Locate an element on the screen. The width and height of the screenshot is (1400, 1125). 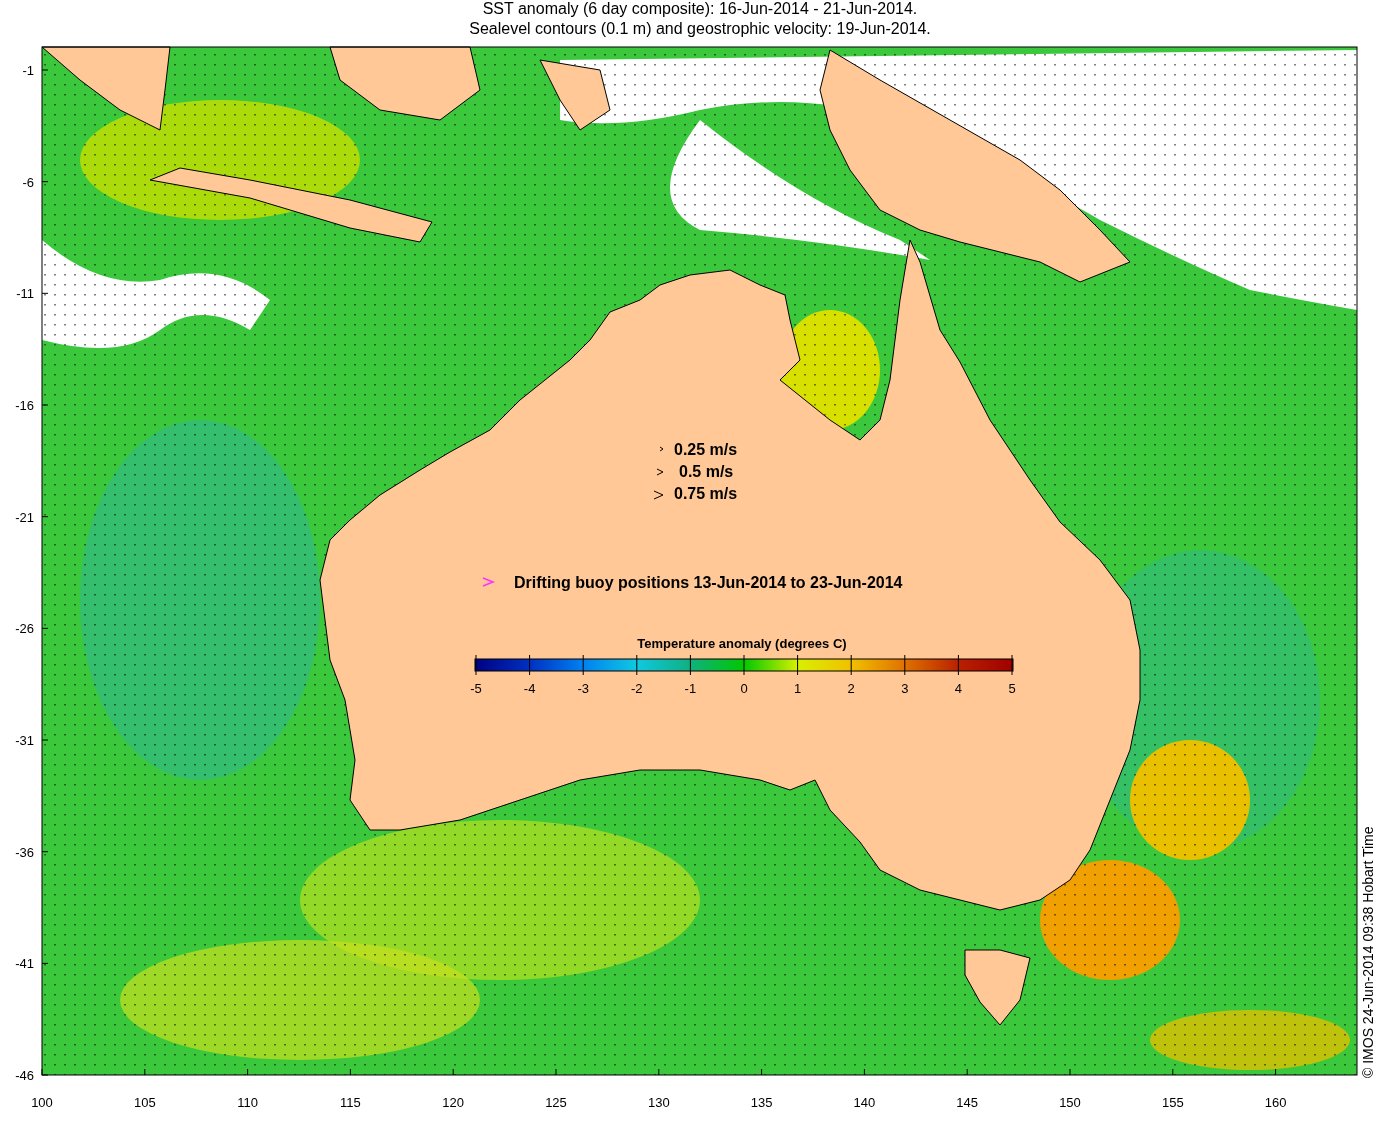
colorbar-tick-label: 1 is located at coordinates (798, 688).